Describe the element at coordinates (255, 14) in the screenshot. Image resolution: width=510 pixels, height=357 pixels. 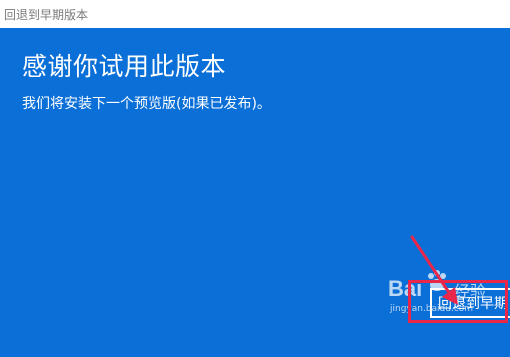
I see `title-bar: 回退到早期版本` at that location.